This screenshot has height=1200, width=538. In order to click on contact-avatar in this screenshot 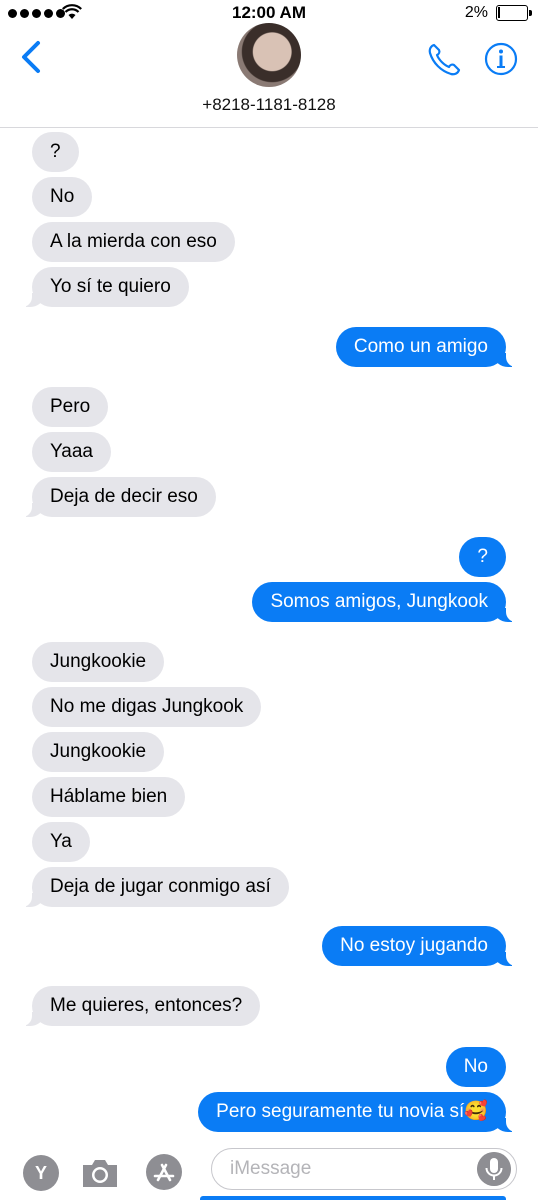, I will do `click(269, 55)`.